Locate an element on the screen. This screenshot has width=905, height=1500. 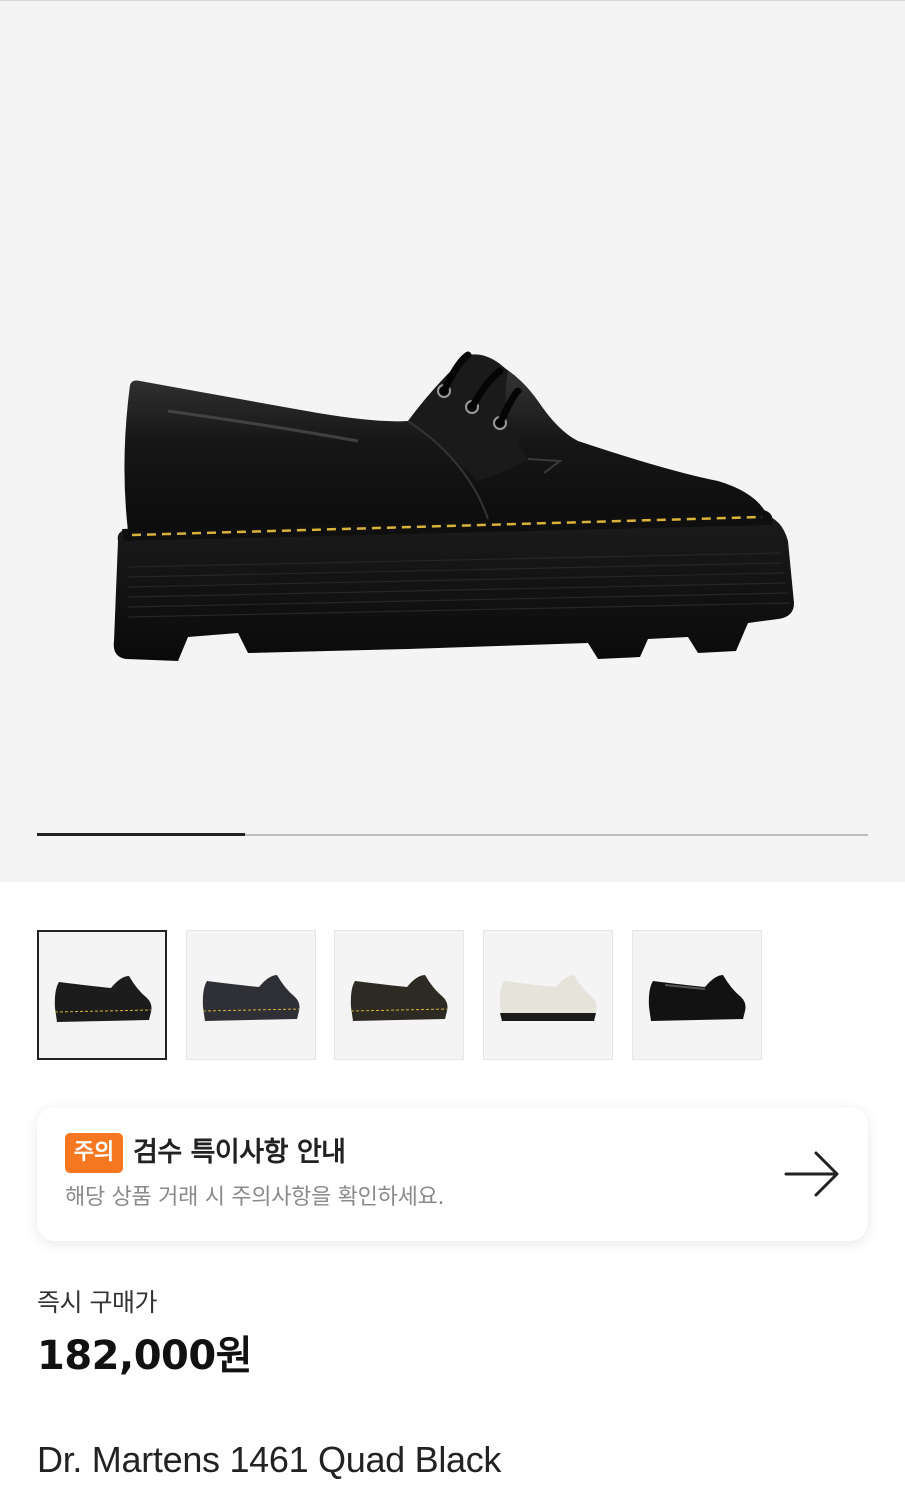
gallery-progress-fill is located at coordinates (141, 834).